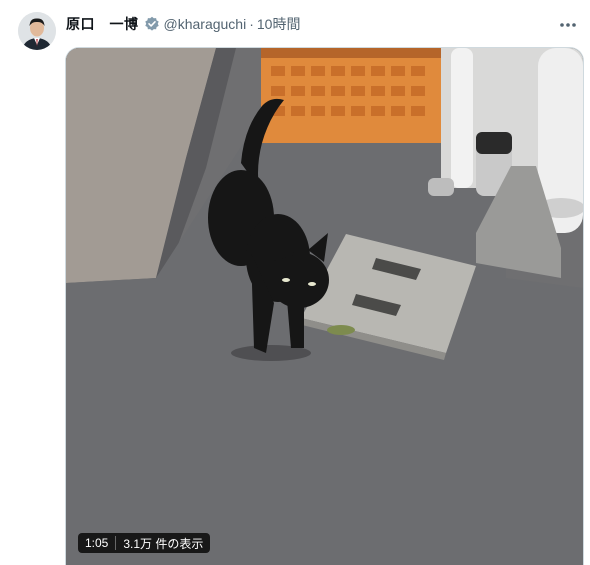 The image size is (590, 565). Describe the element at coordinates (97, 543) in the screenshot. I see `video-duration: 1:05` at that location.